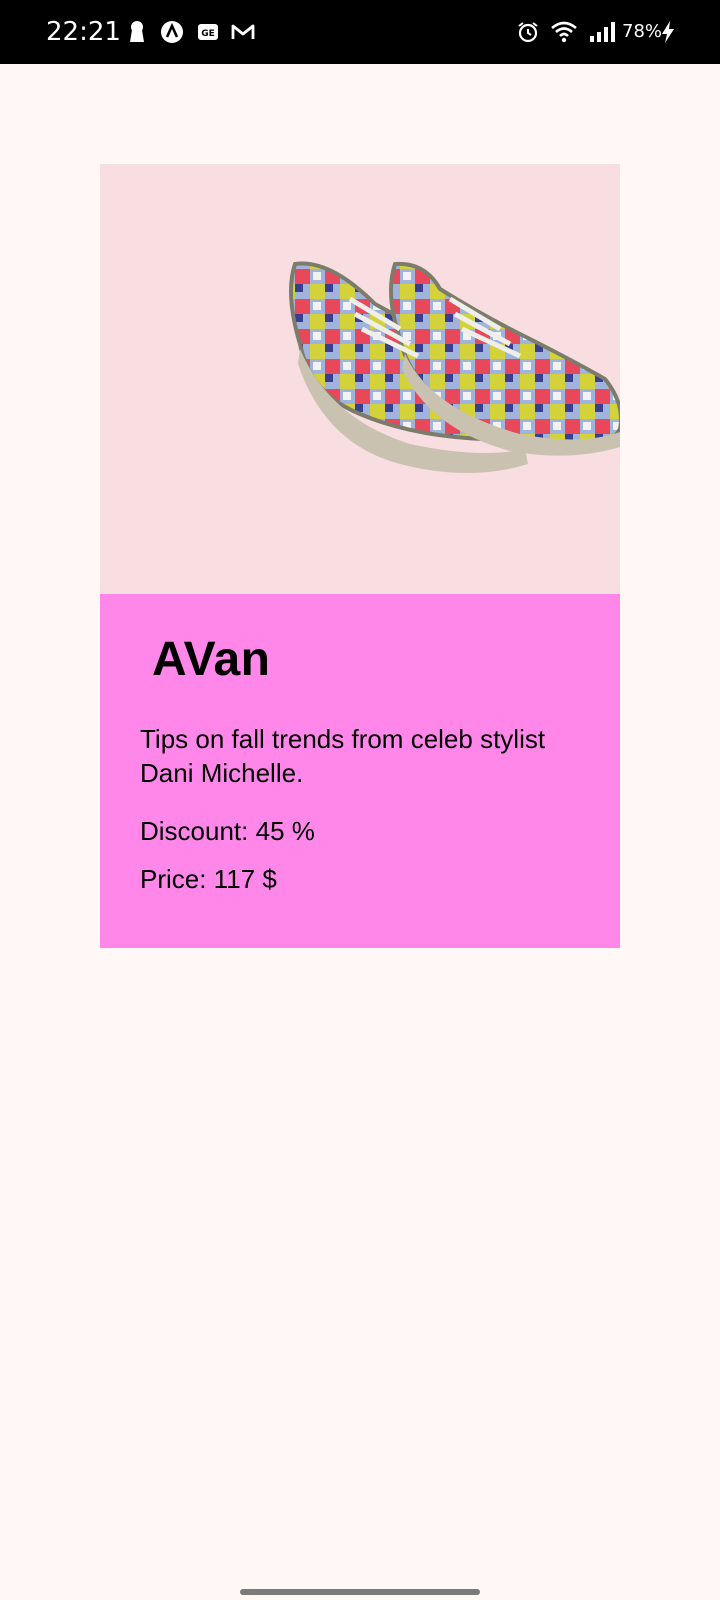  What do you see at coordinates (360, 1592) in the screenshot?
I see `gesture-nav-handle` at bounding box center [360, 1592].